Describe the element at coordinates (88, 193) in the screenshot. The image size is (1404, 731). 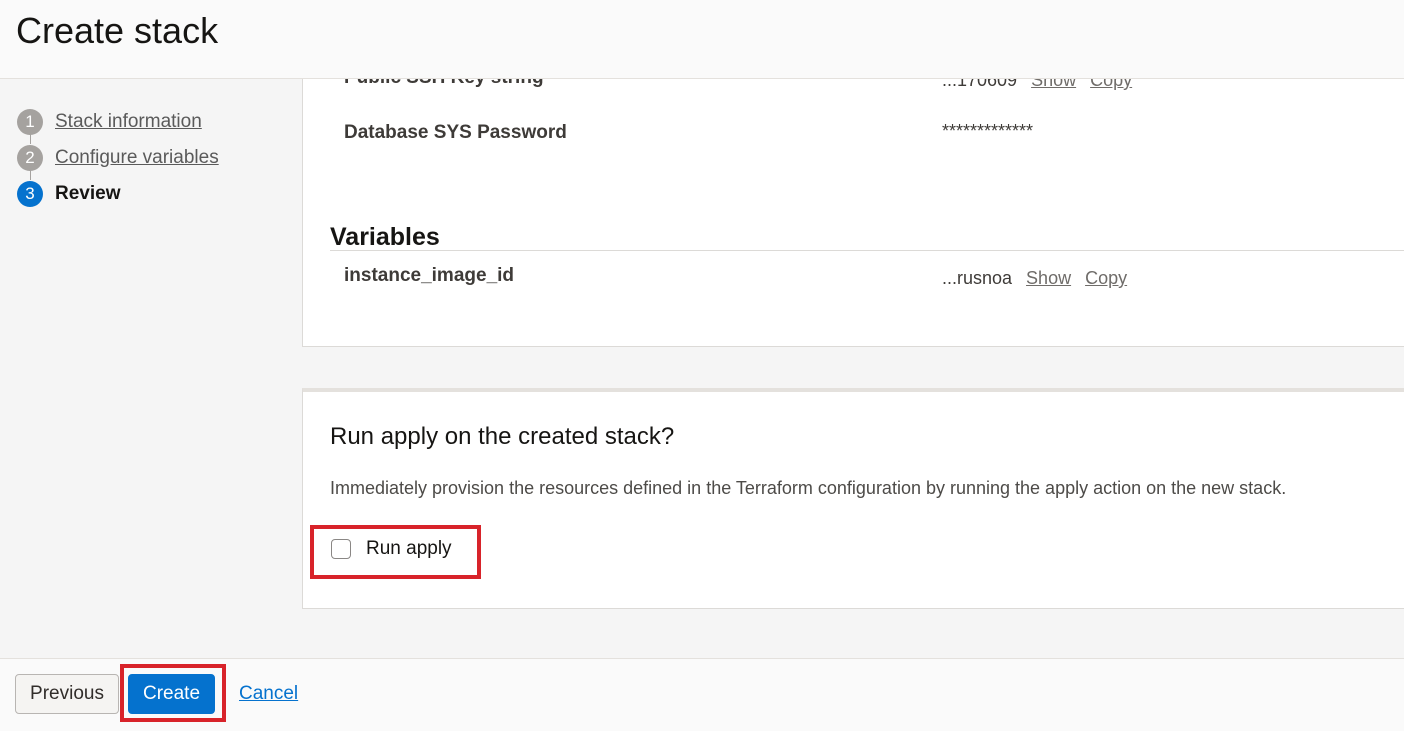
I see `step-label-review: Review` at that location.